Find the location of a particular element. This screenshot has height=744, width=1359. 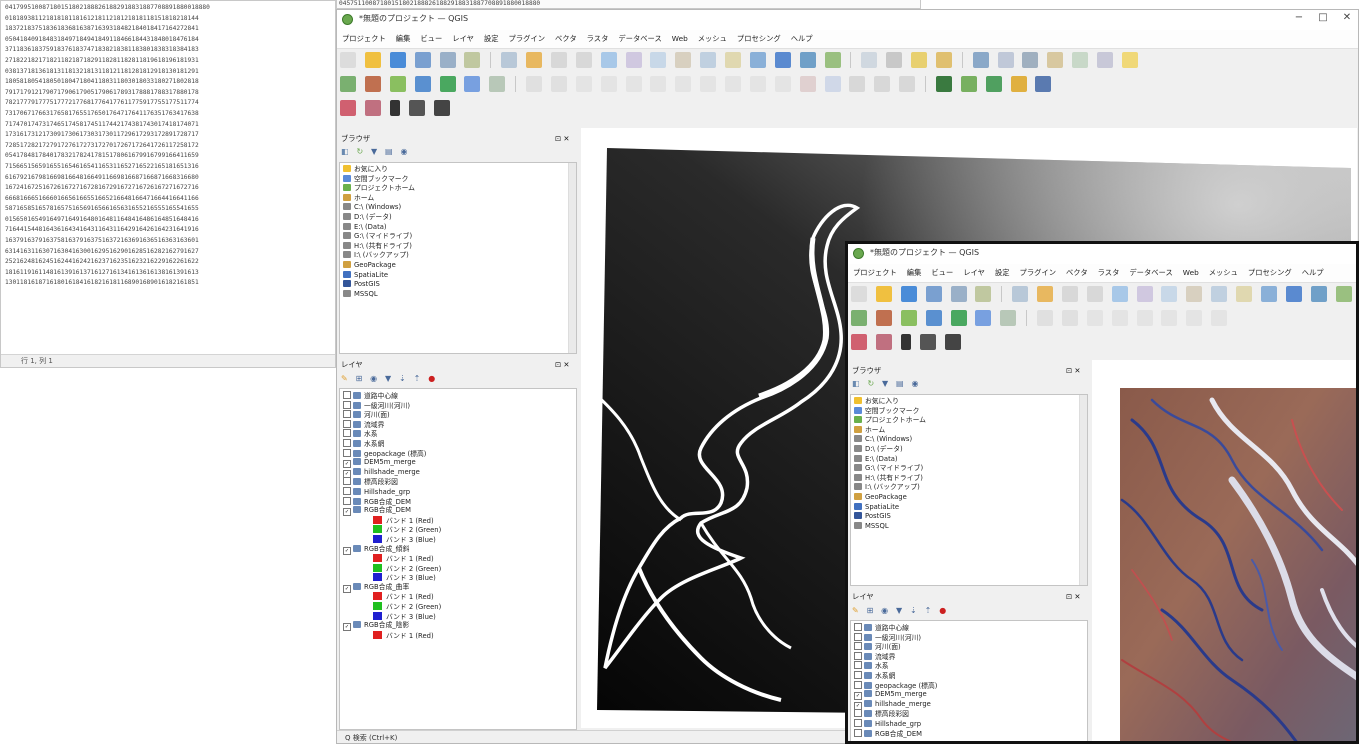

layer-item: geopackage (標高) is located at coordinates (392, 453).